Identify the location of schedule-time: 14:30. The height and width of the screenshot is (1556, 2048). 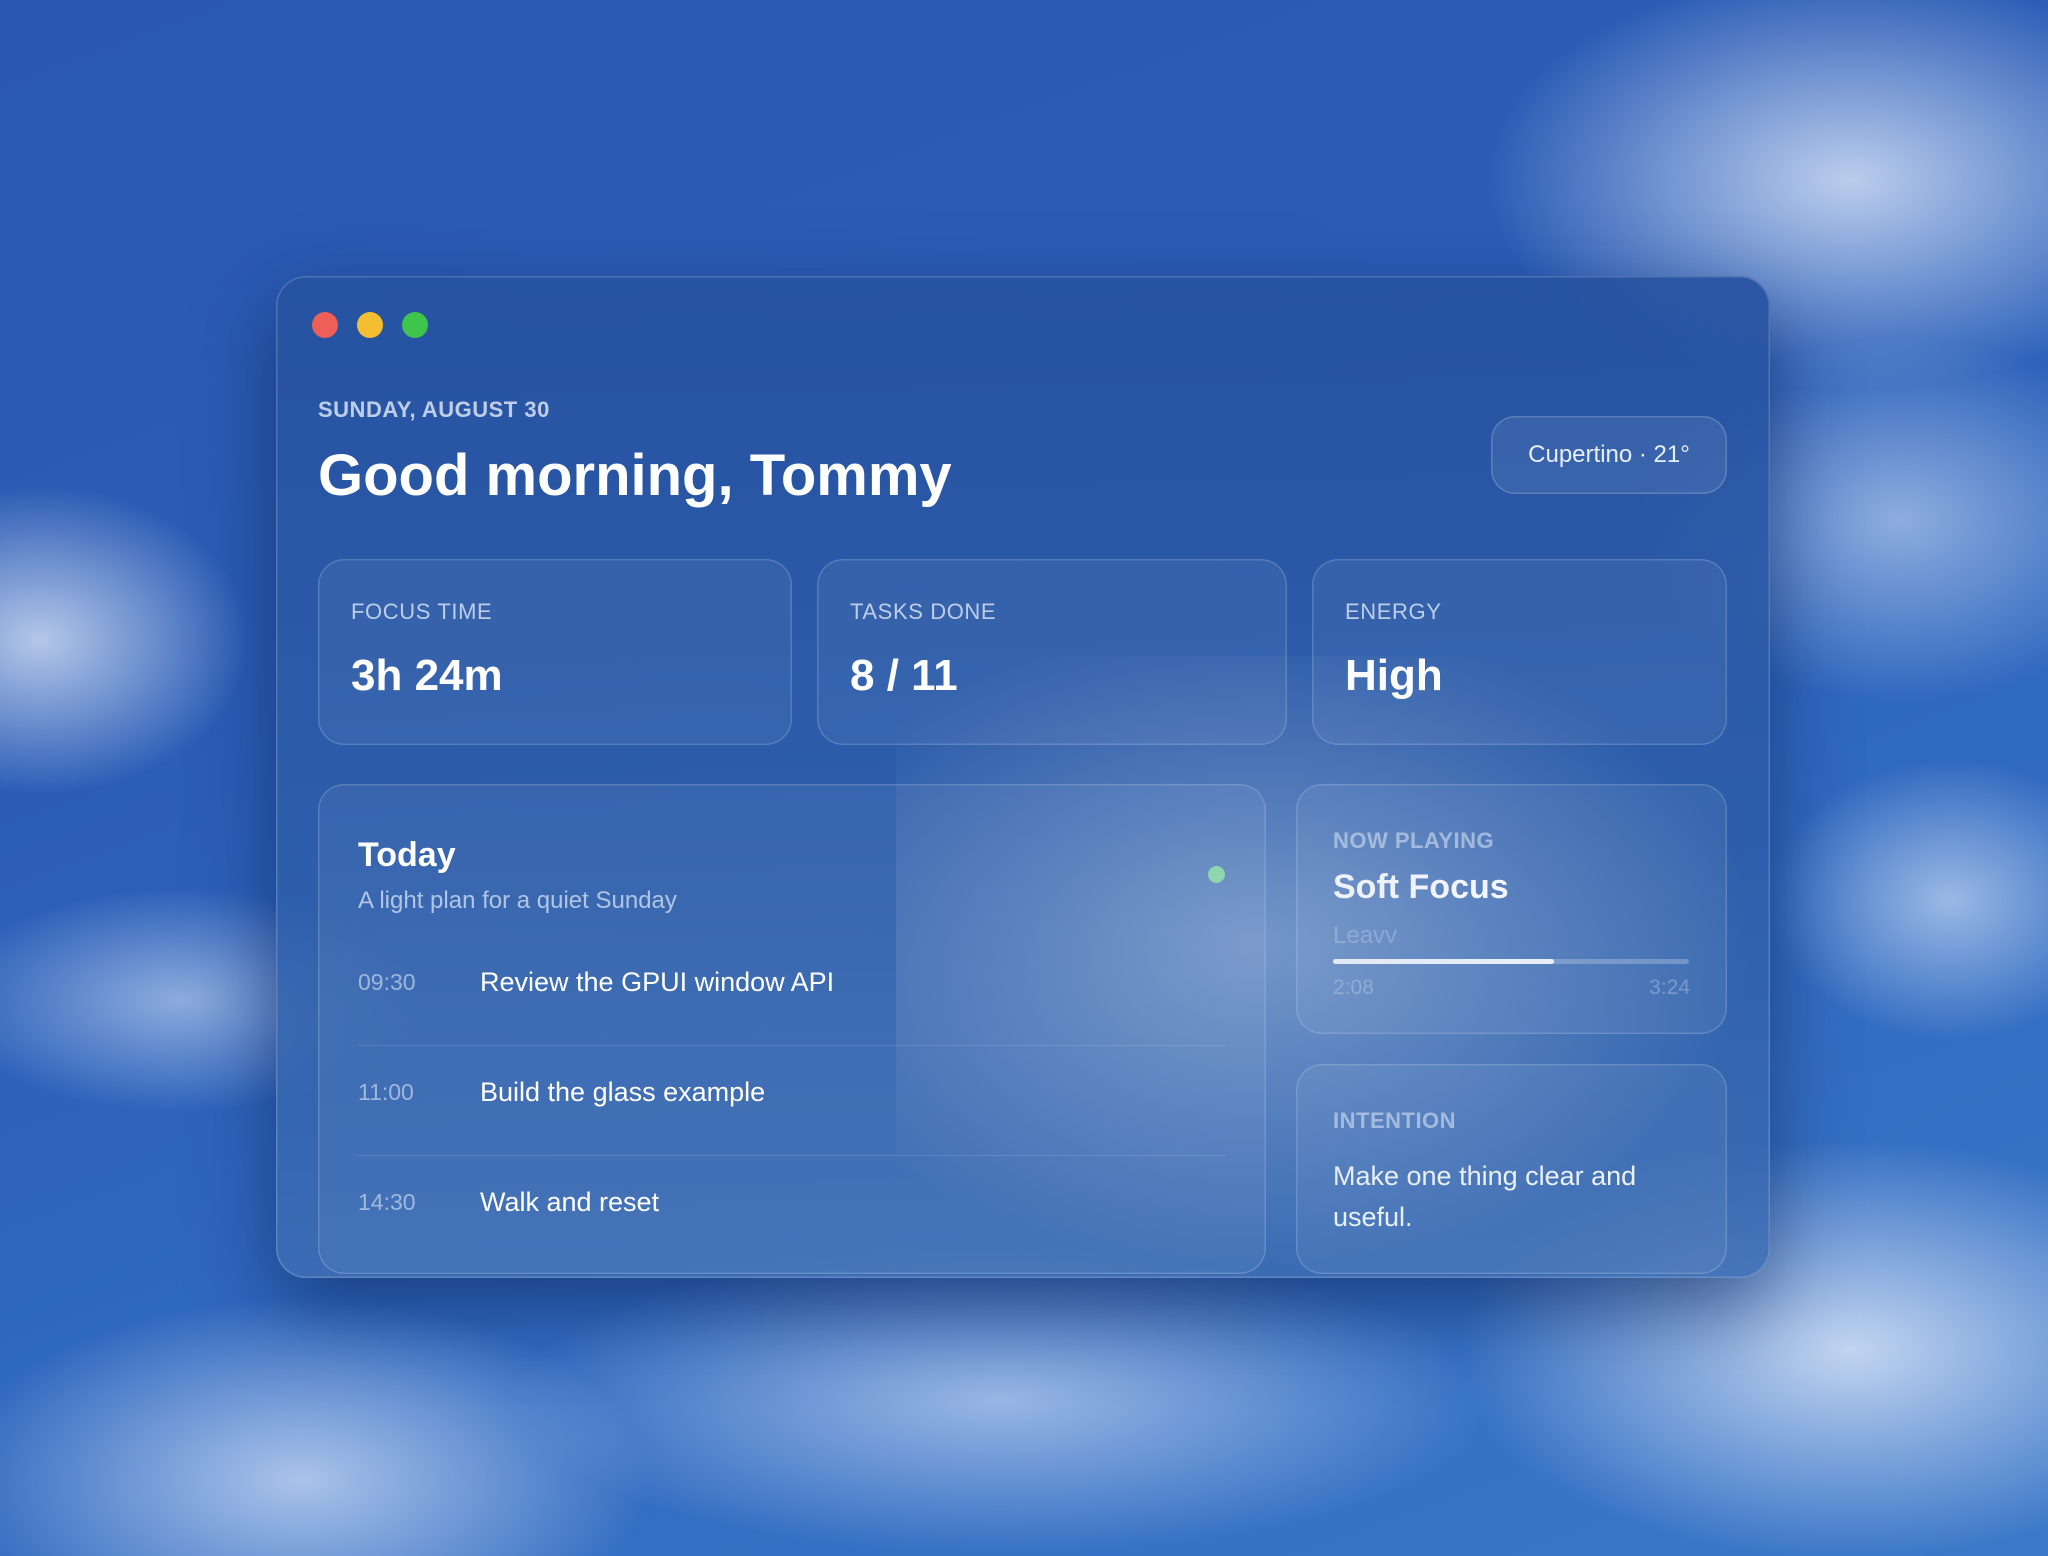
(387, 1202).